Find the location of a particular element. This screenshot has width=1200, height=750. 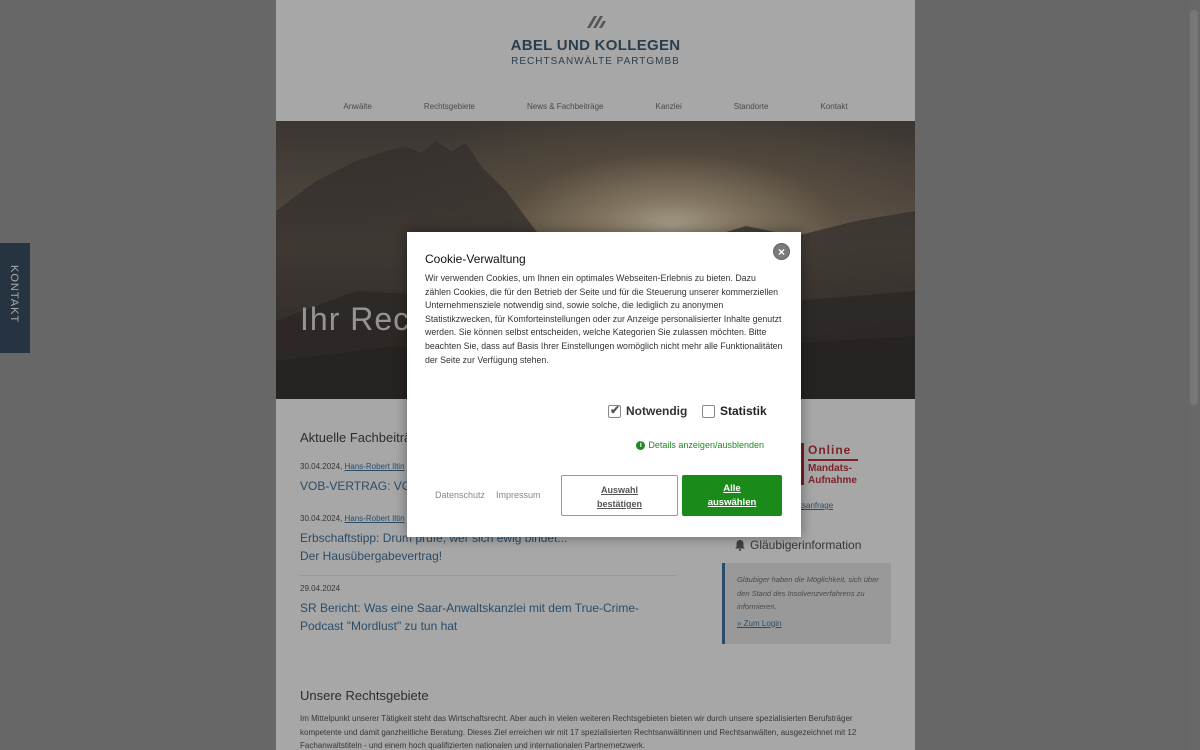

details-toggle-link: i Details anzeigen/ausblenden is located at coordinates (700, 445).